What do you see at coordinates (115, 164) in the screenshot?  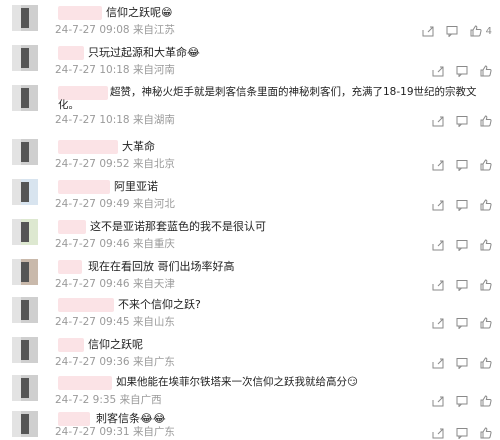 I see `comment-meta: 24-7-27 09:52 来自北京` at bounding box center [115, 164].